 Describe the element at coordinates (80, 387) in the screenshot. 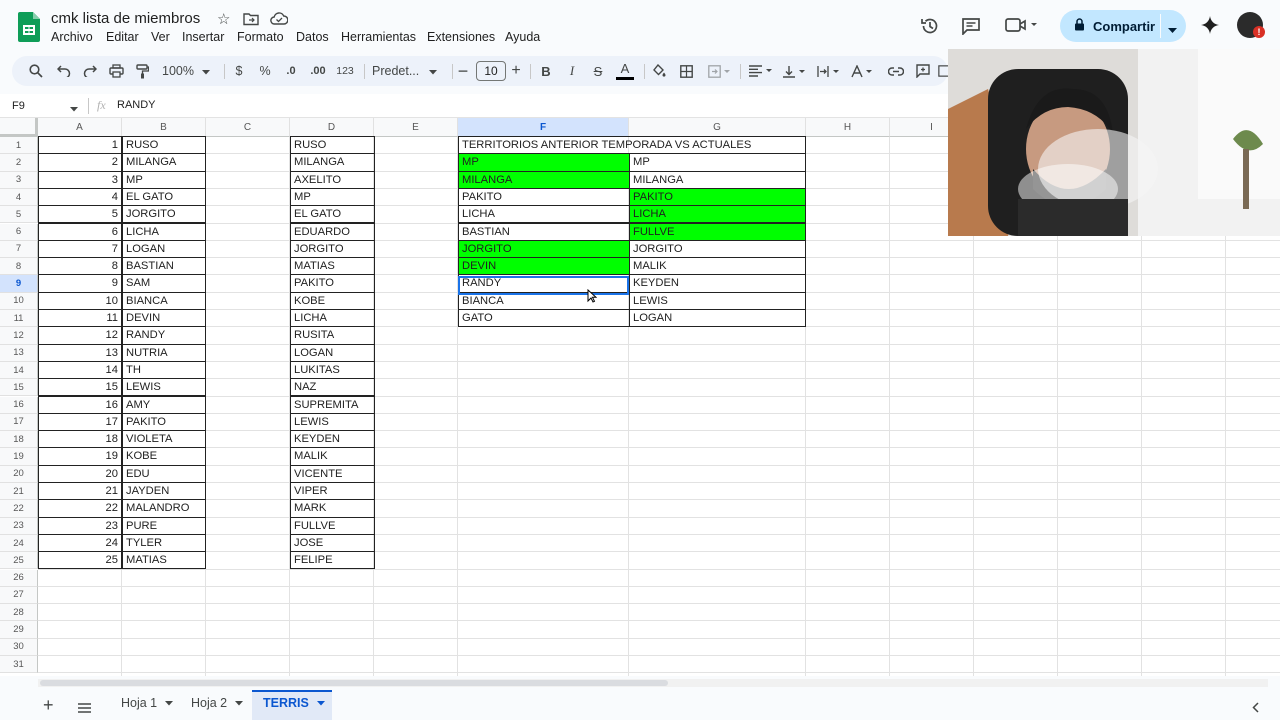

I see `cell-a15: 15` at that location.